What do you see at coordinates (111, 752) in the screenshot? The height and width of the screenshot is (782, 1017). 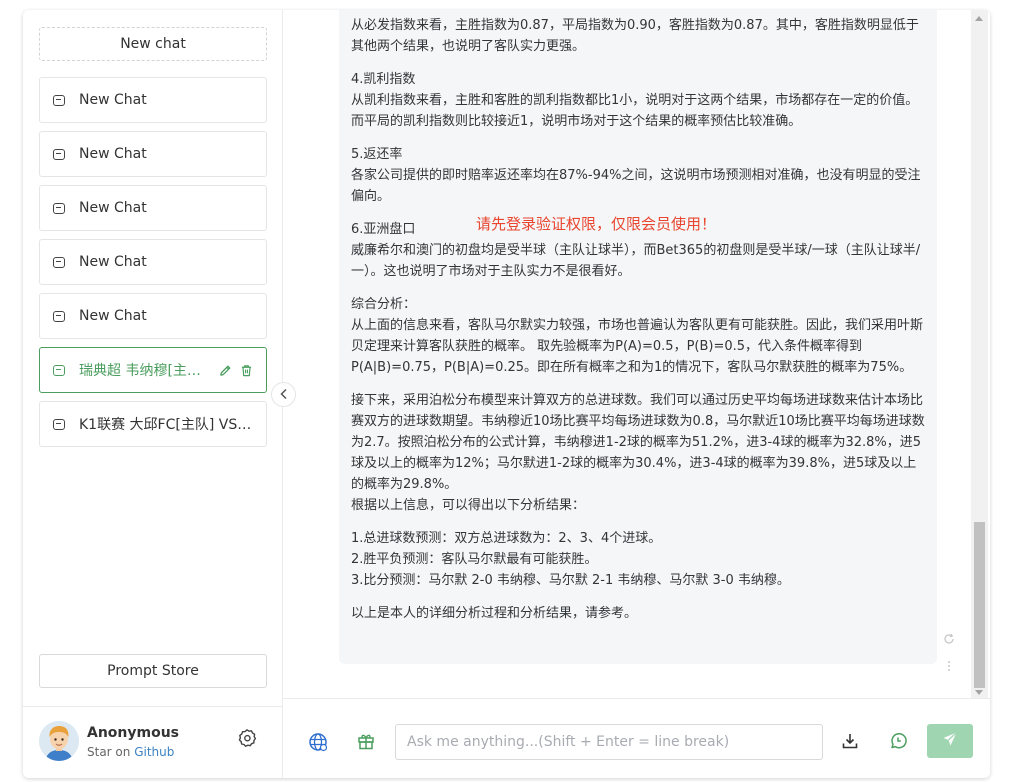 I see `star-prefix: Star on` at bounding box center [111, 752].